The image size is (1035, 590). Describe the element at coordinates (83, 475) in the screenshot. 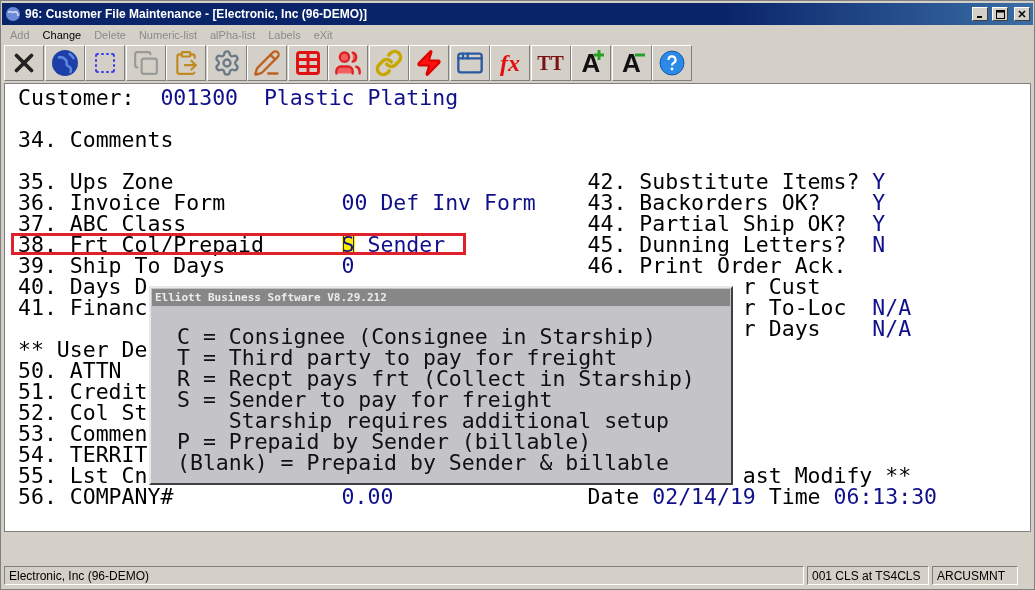

I see `field-label: 55. Lst Cn` at that location.